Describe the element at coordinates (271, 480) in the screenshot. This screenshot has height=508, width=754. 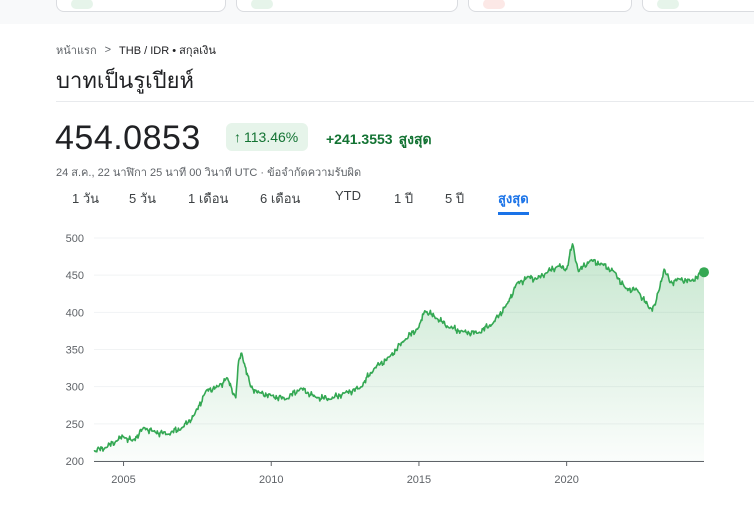
I see `x-tick-label: 2010` at that location.